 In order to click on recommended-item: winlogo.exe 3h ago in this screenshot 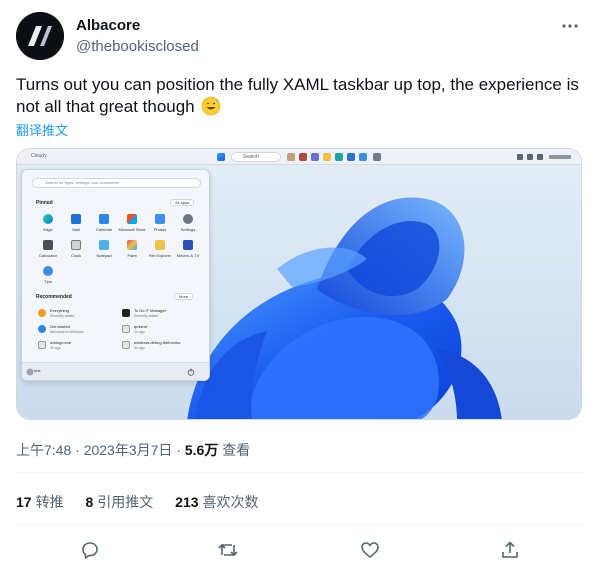, I will do `click(80, 347)`.